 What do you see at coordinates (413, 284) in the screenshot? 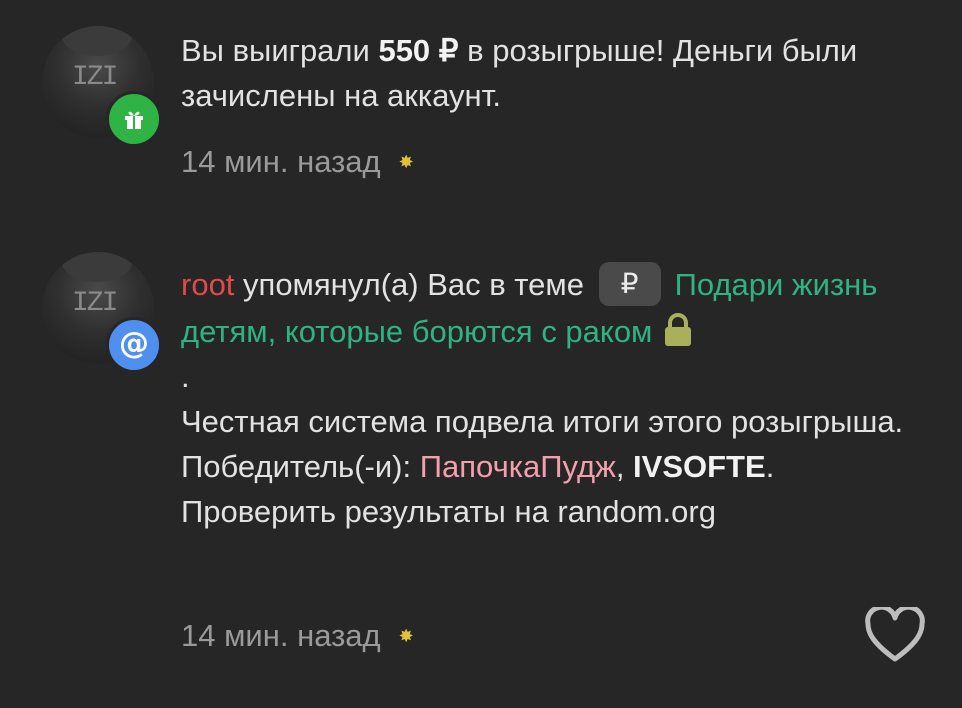
I see `mention-text: упомянул(а) Вас в теме` at bounding box center [413, 284].